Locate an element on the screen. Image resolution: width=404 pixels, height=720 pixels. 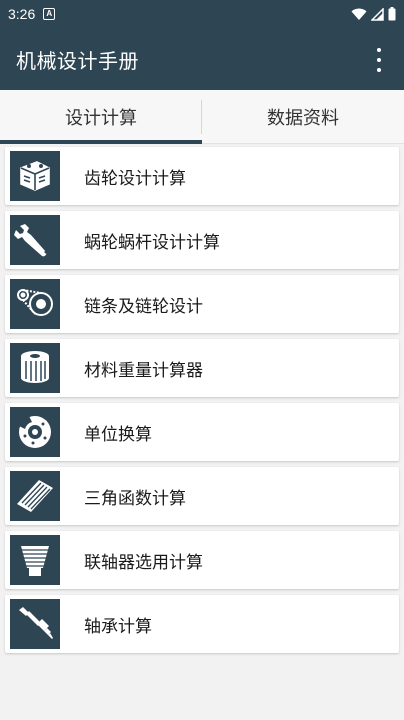
list-item-gear-calc: 齿轮设计计算 is located at coordinates (202, 176).